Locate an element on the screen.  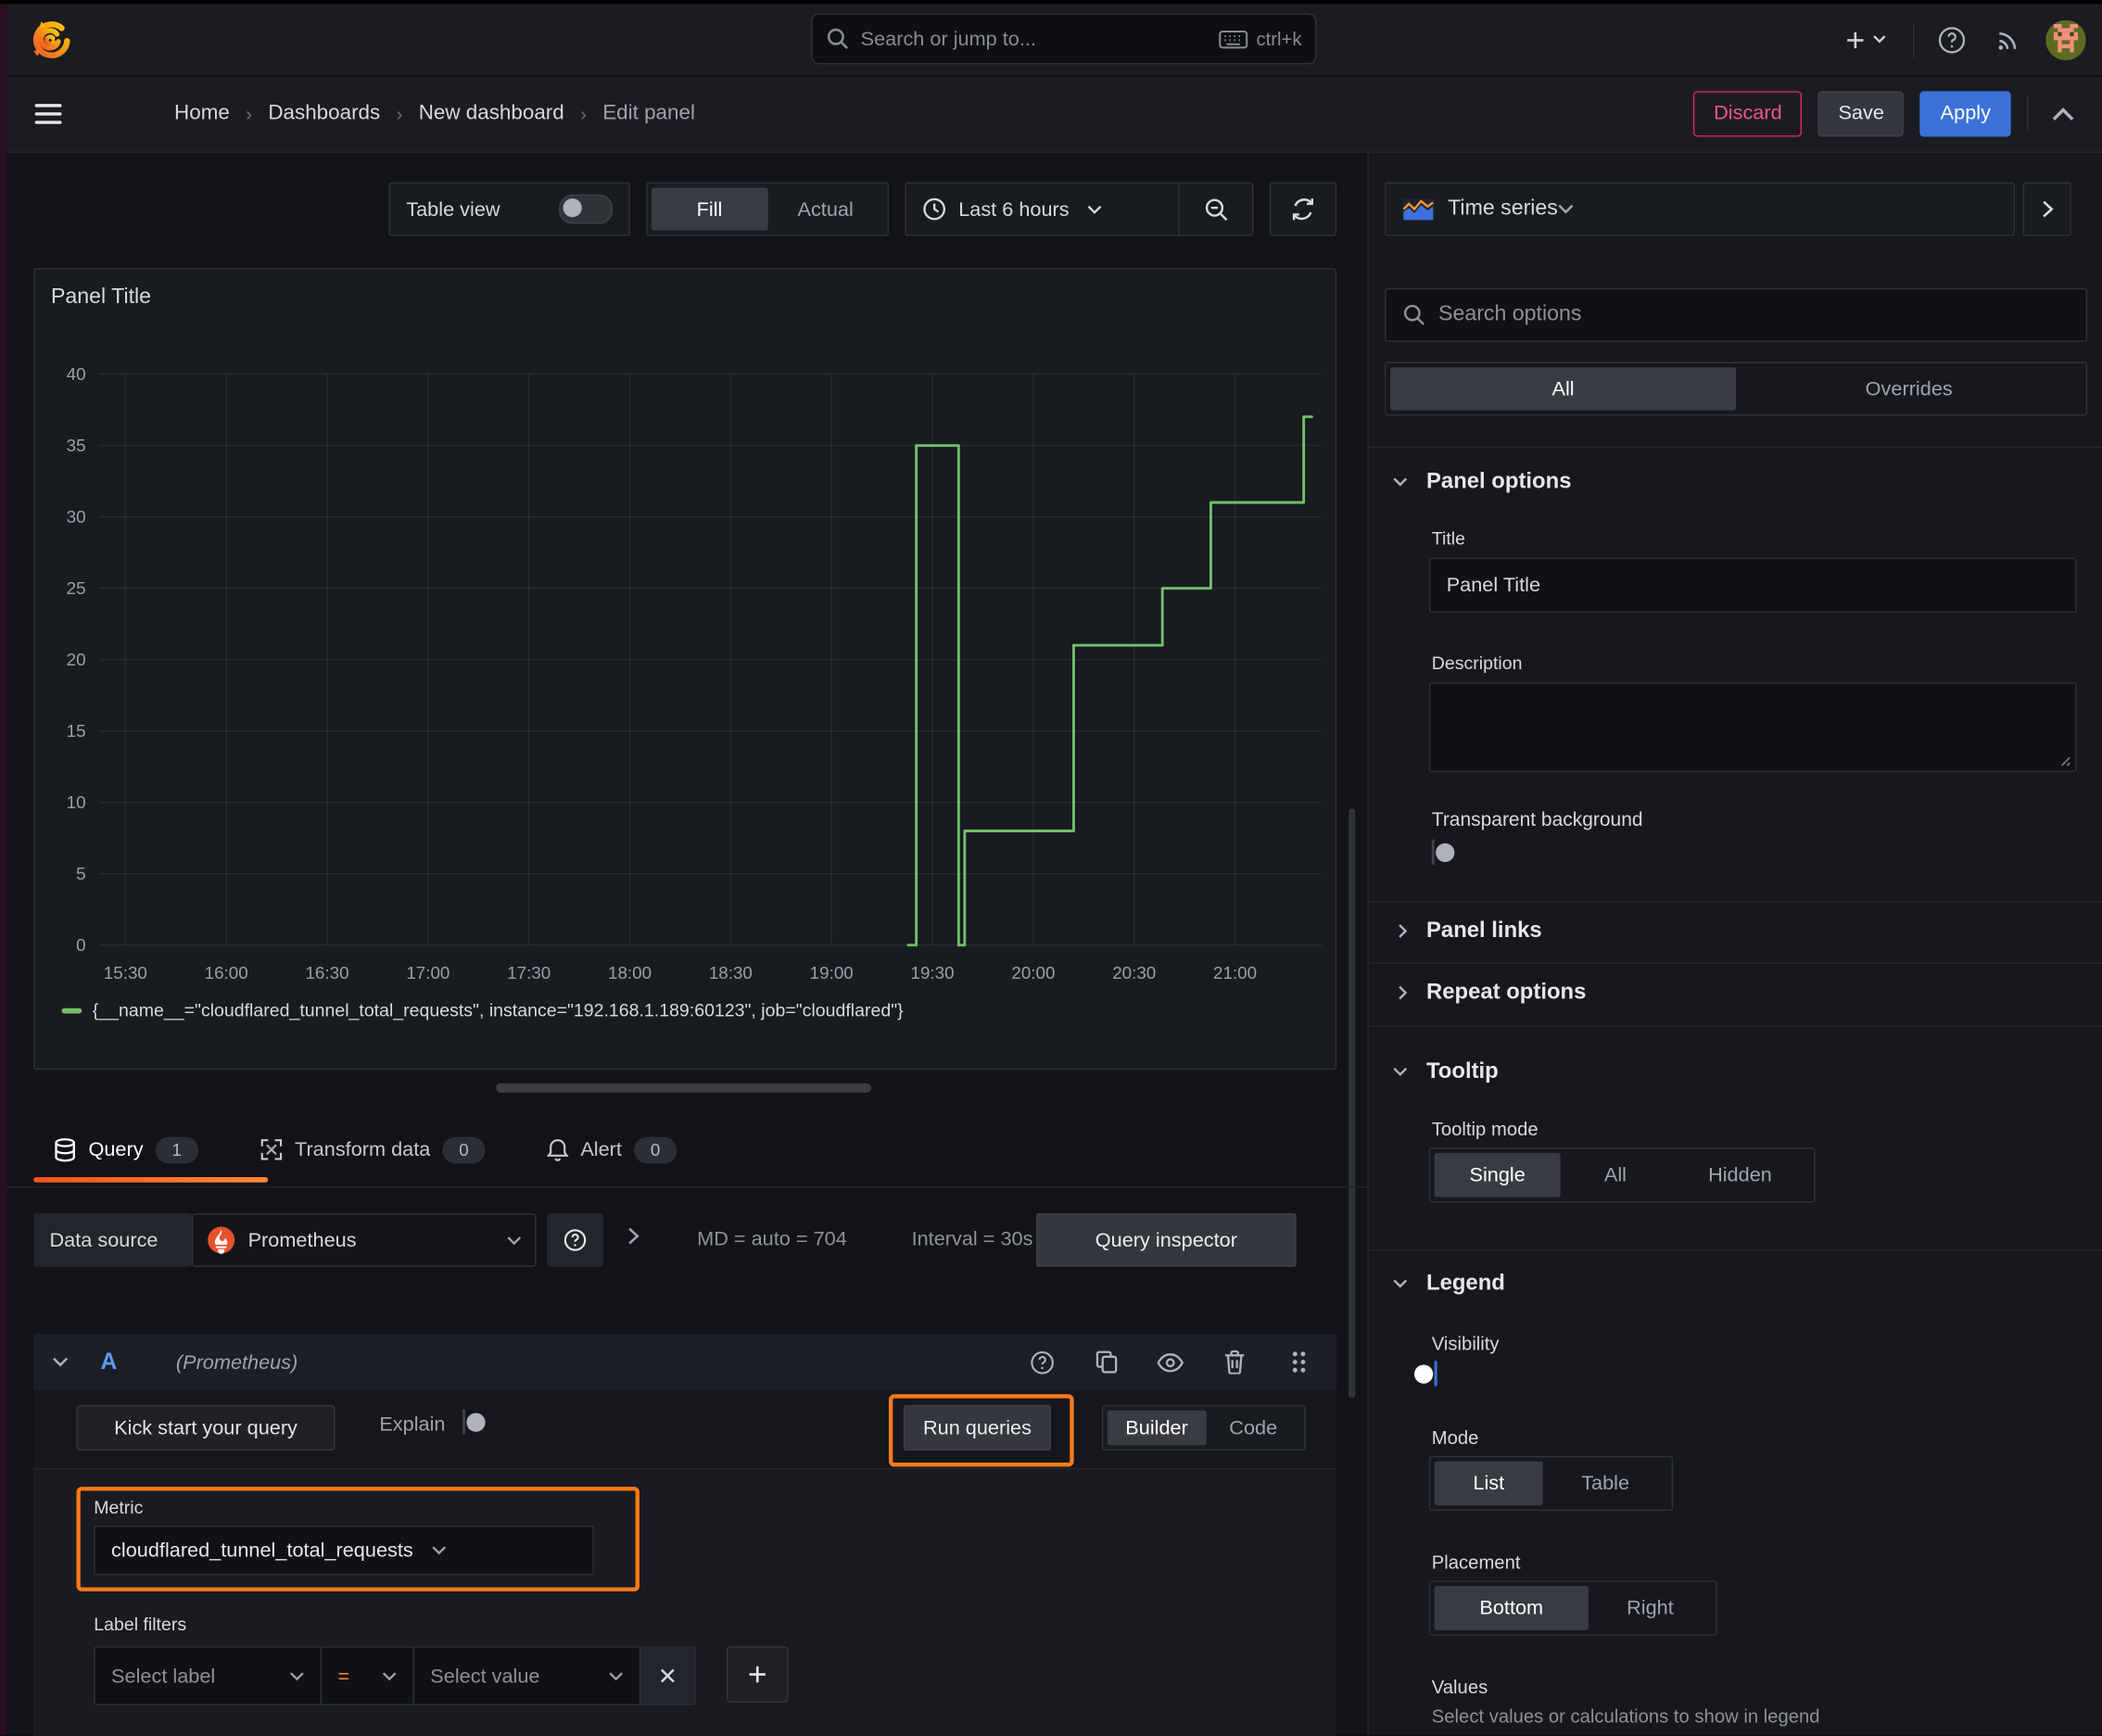
toggle-visibility-button is located at coordinates (1170, 1362).